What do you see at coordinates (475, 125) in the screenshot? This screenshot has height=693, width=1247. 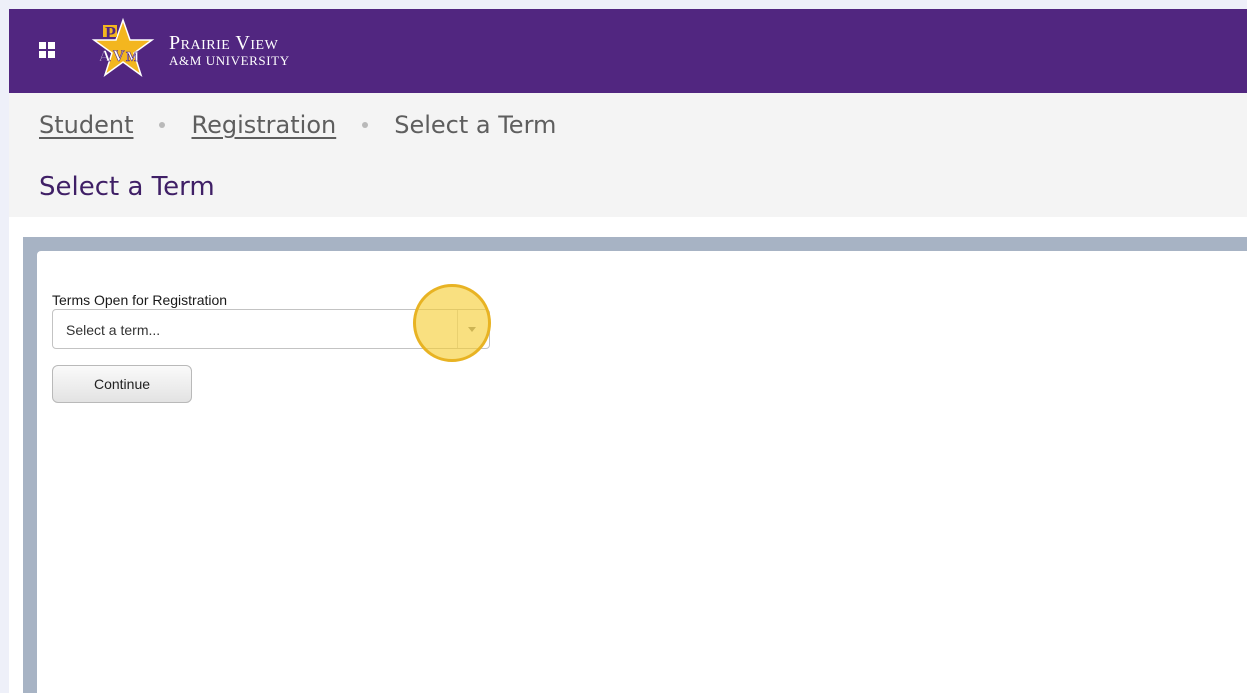 I see `breadcrumb-current: Select a Term` at bounding box center [475, 125].